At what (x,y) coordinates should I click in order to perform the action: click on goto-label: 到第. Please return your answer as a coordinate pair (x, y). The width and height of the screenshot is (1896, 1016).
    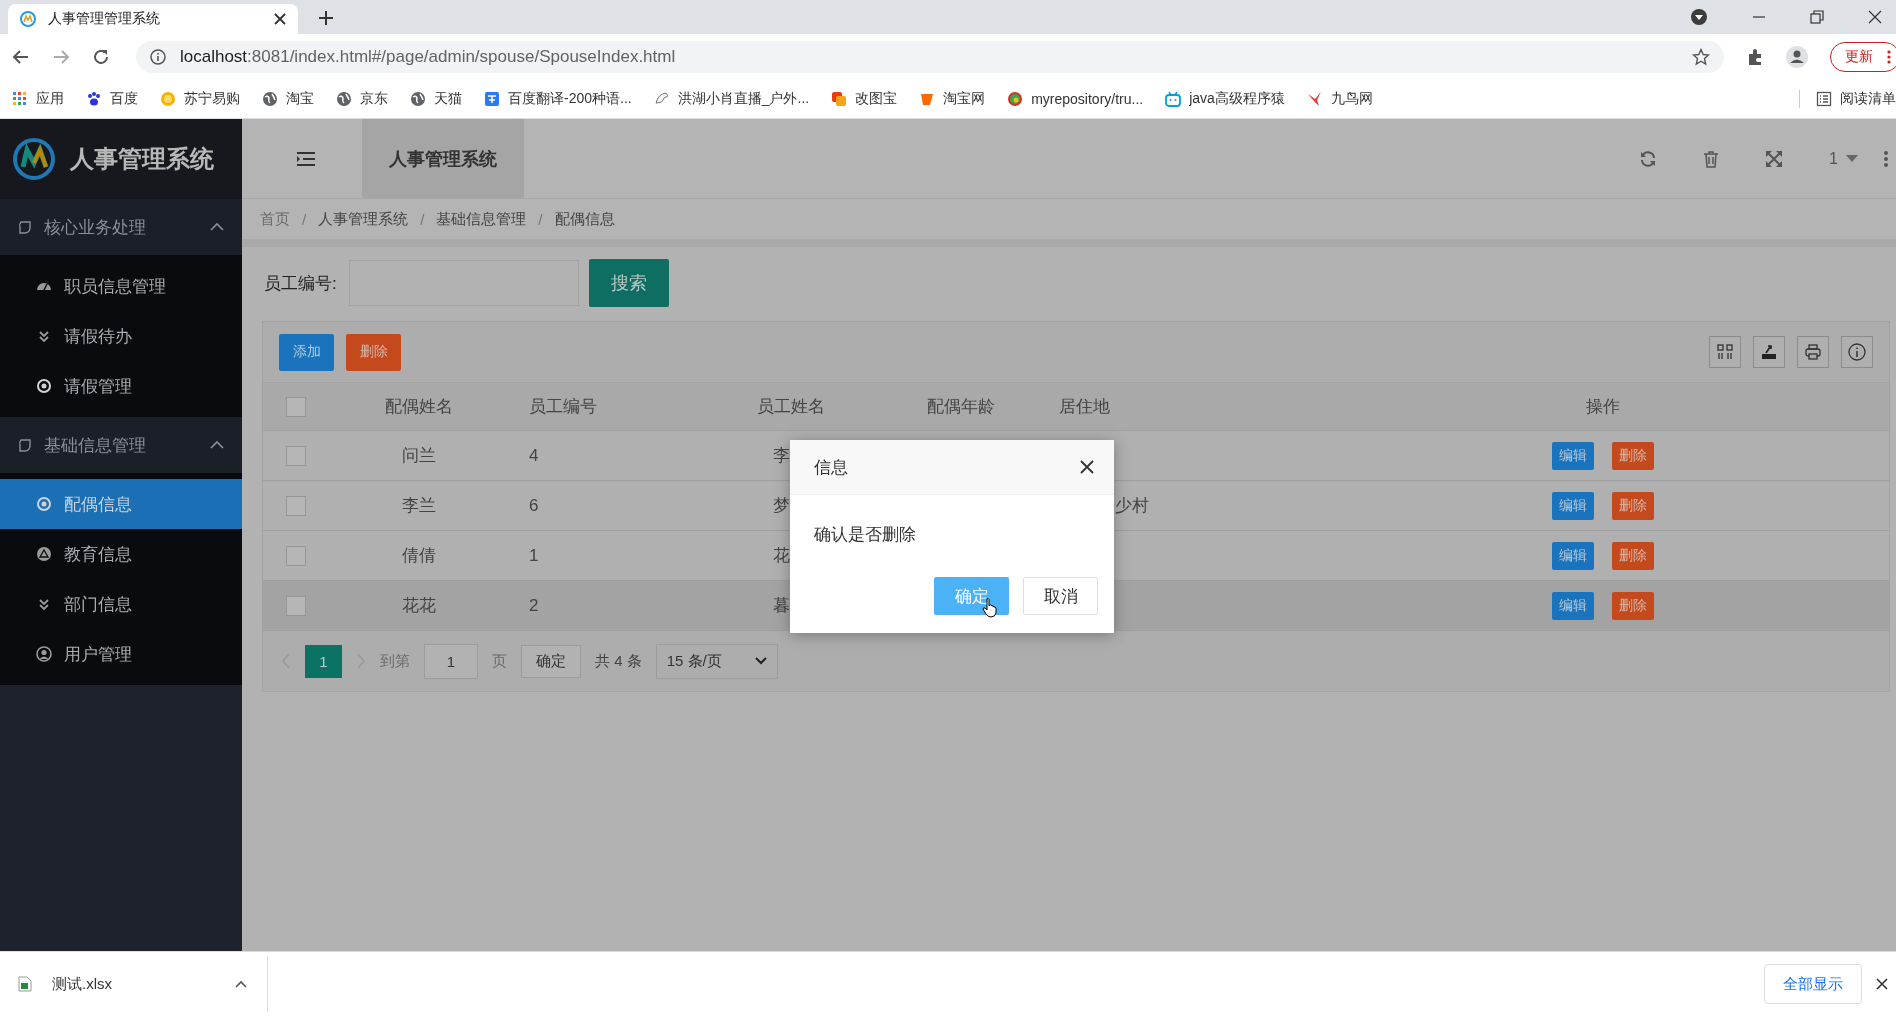
    Looking at the image, I should click on (395, 661).